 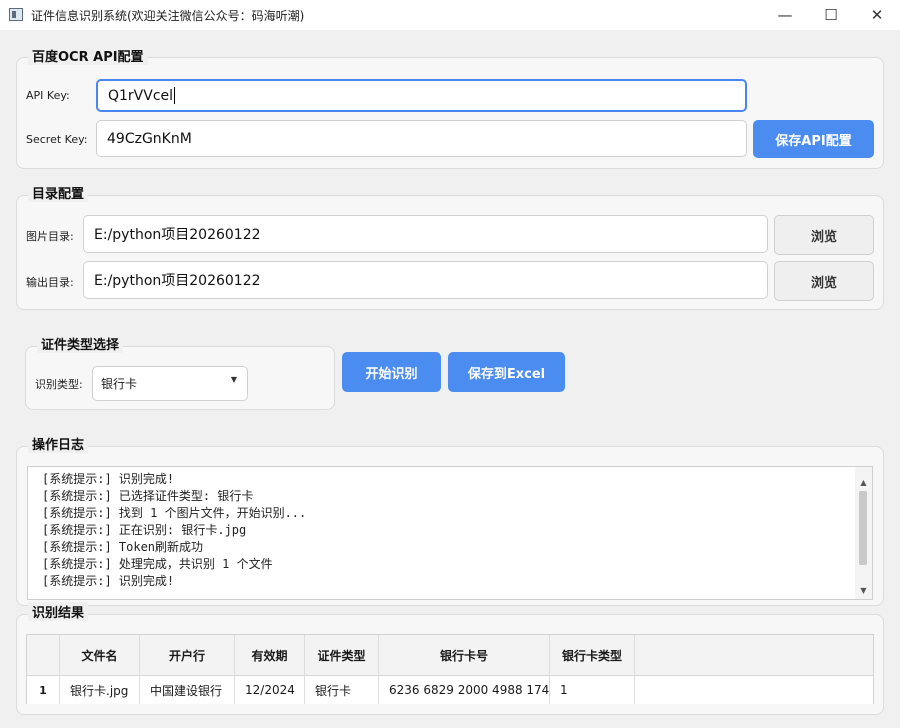 What do you see at coordinates (100, 655) in the screenshot?
I see `column-header: 文件名` at bounding box center [100, 655].